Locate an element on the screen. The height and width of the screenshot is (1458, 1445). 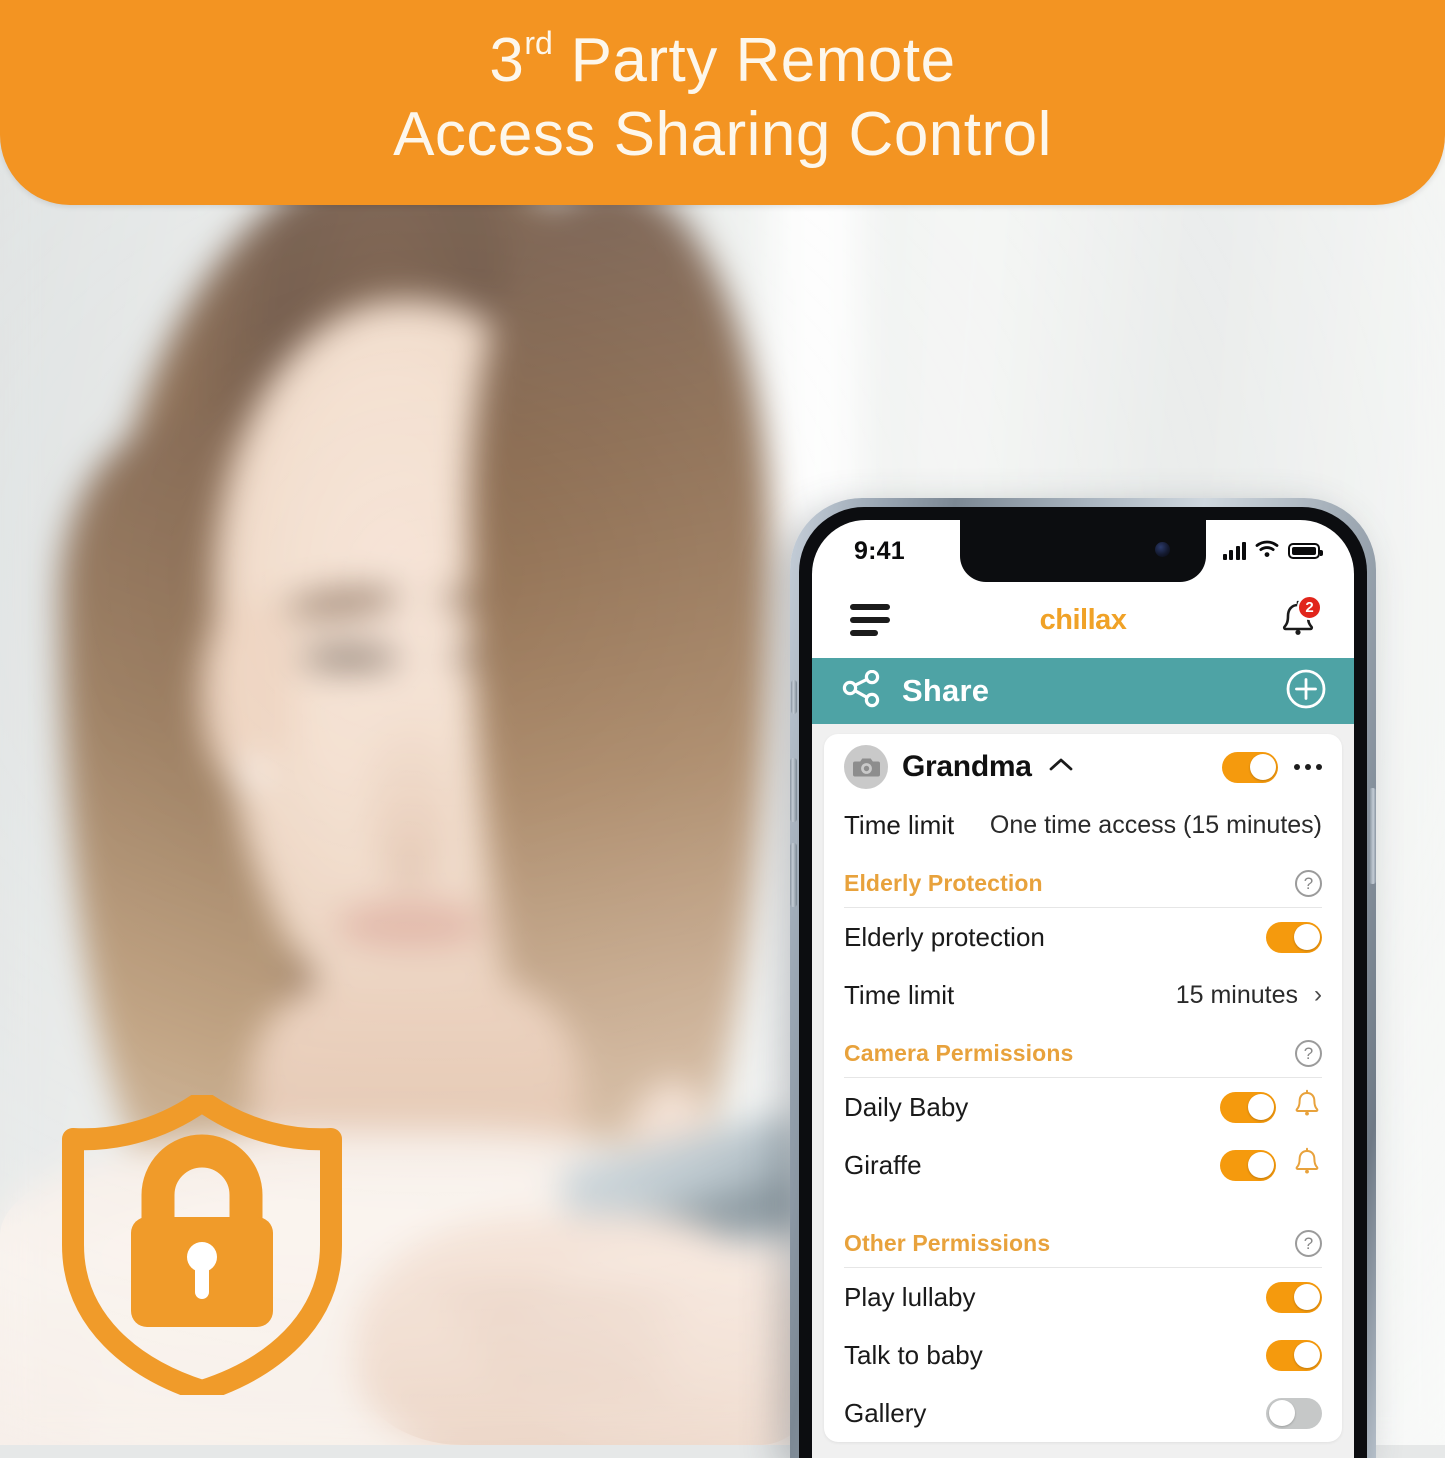
elderly-protection-toggle is located at coordinates (1294, 937).